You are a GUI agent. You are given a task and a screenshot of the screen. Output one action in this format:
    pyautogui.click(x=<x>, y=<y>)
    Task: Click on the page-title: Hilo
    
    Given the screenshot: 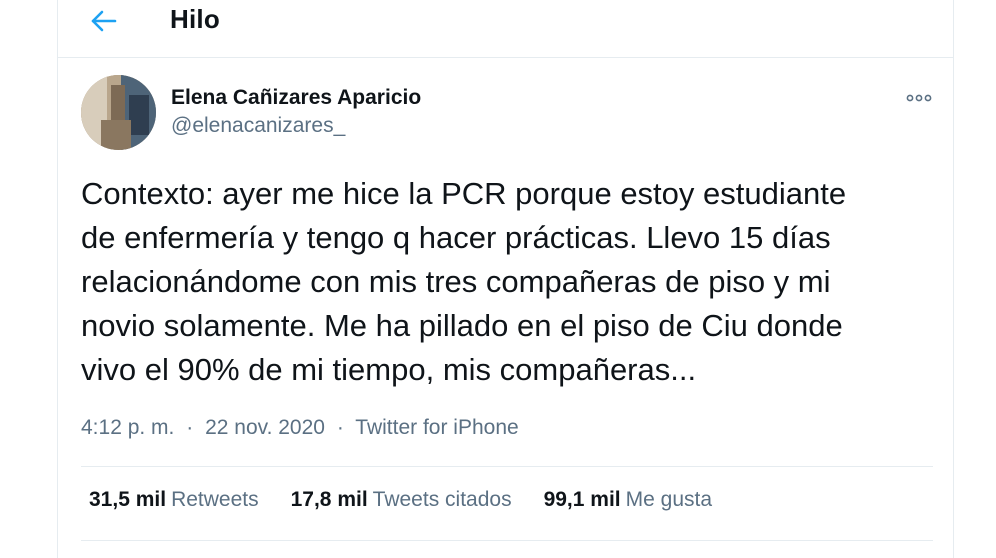 What is the action you would take?
    pyautogui.click(x=195, y=19)
    